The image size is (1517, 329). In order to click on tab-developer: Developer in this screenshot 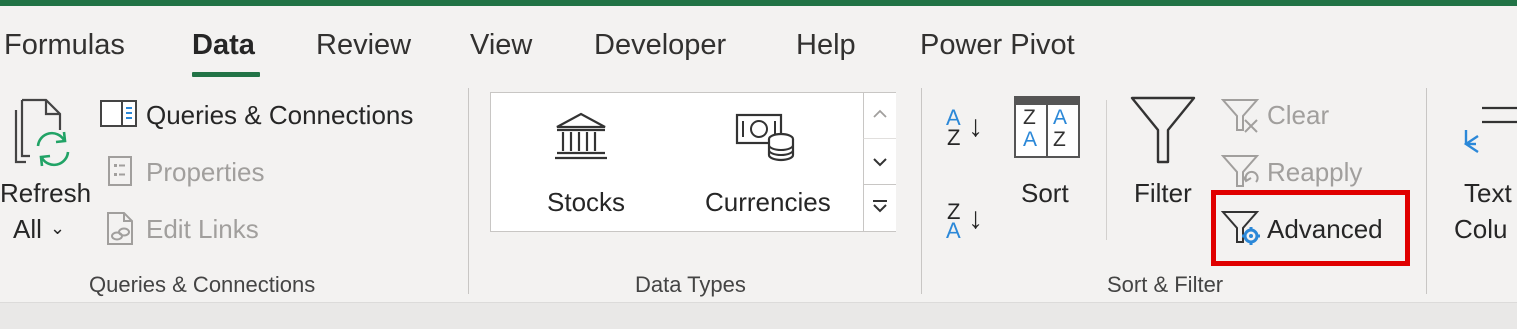, I will do `click(660, 45)`.